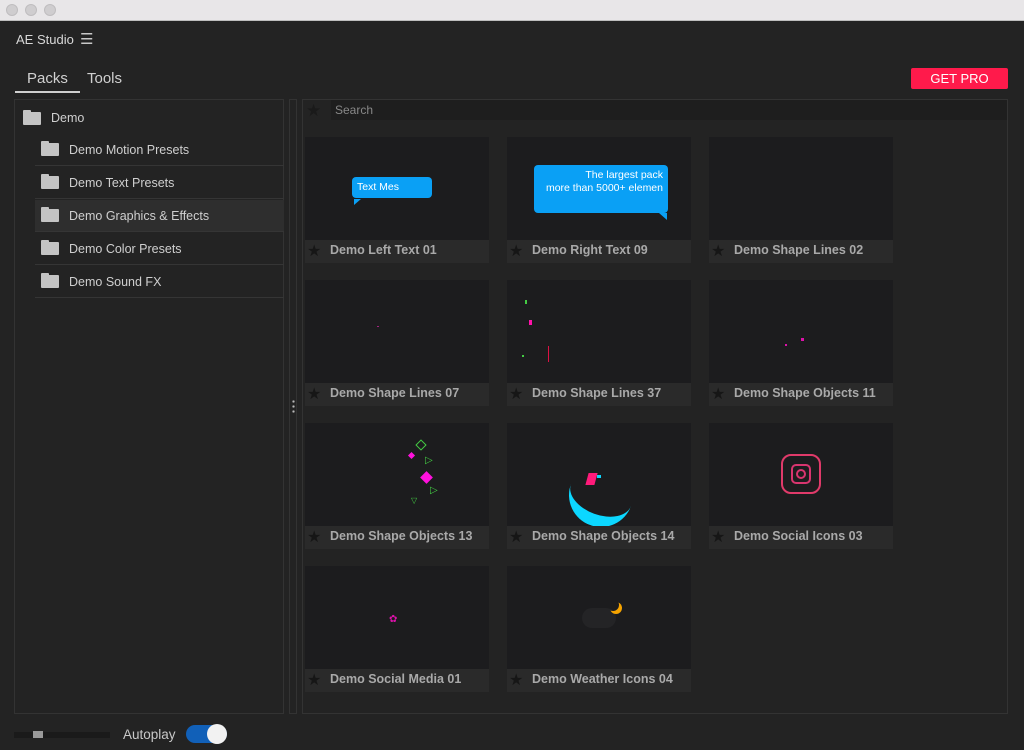 This screenshot has height=750, width=1024. I want to click on preset-card: ★ Demo Shape Lines 02, so click(801, 200).